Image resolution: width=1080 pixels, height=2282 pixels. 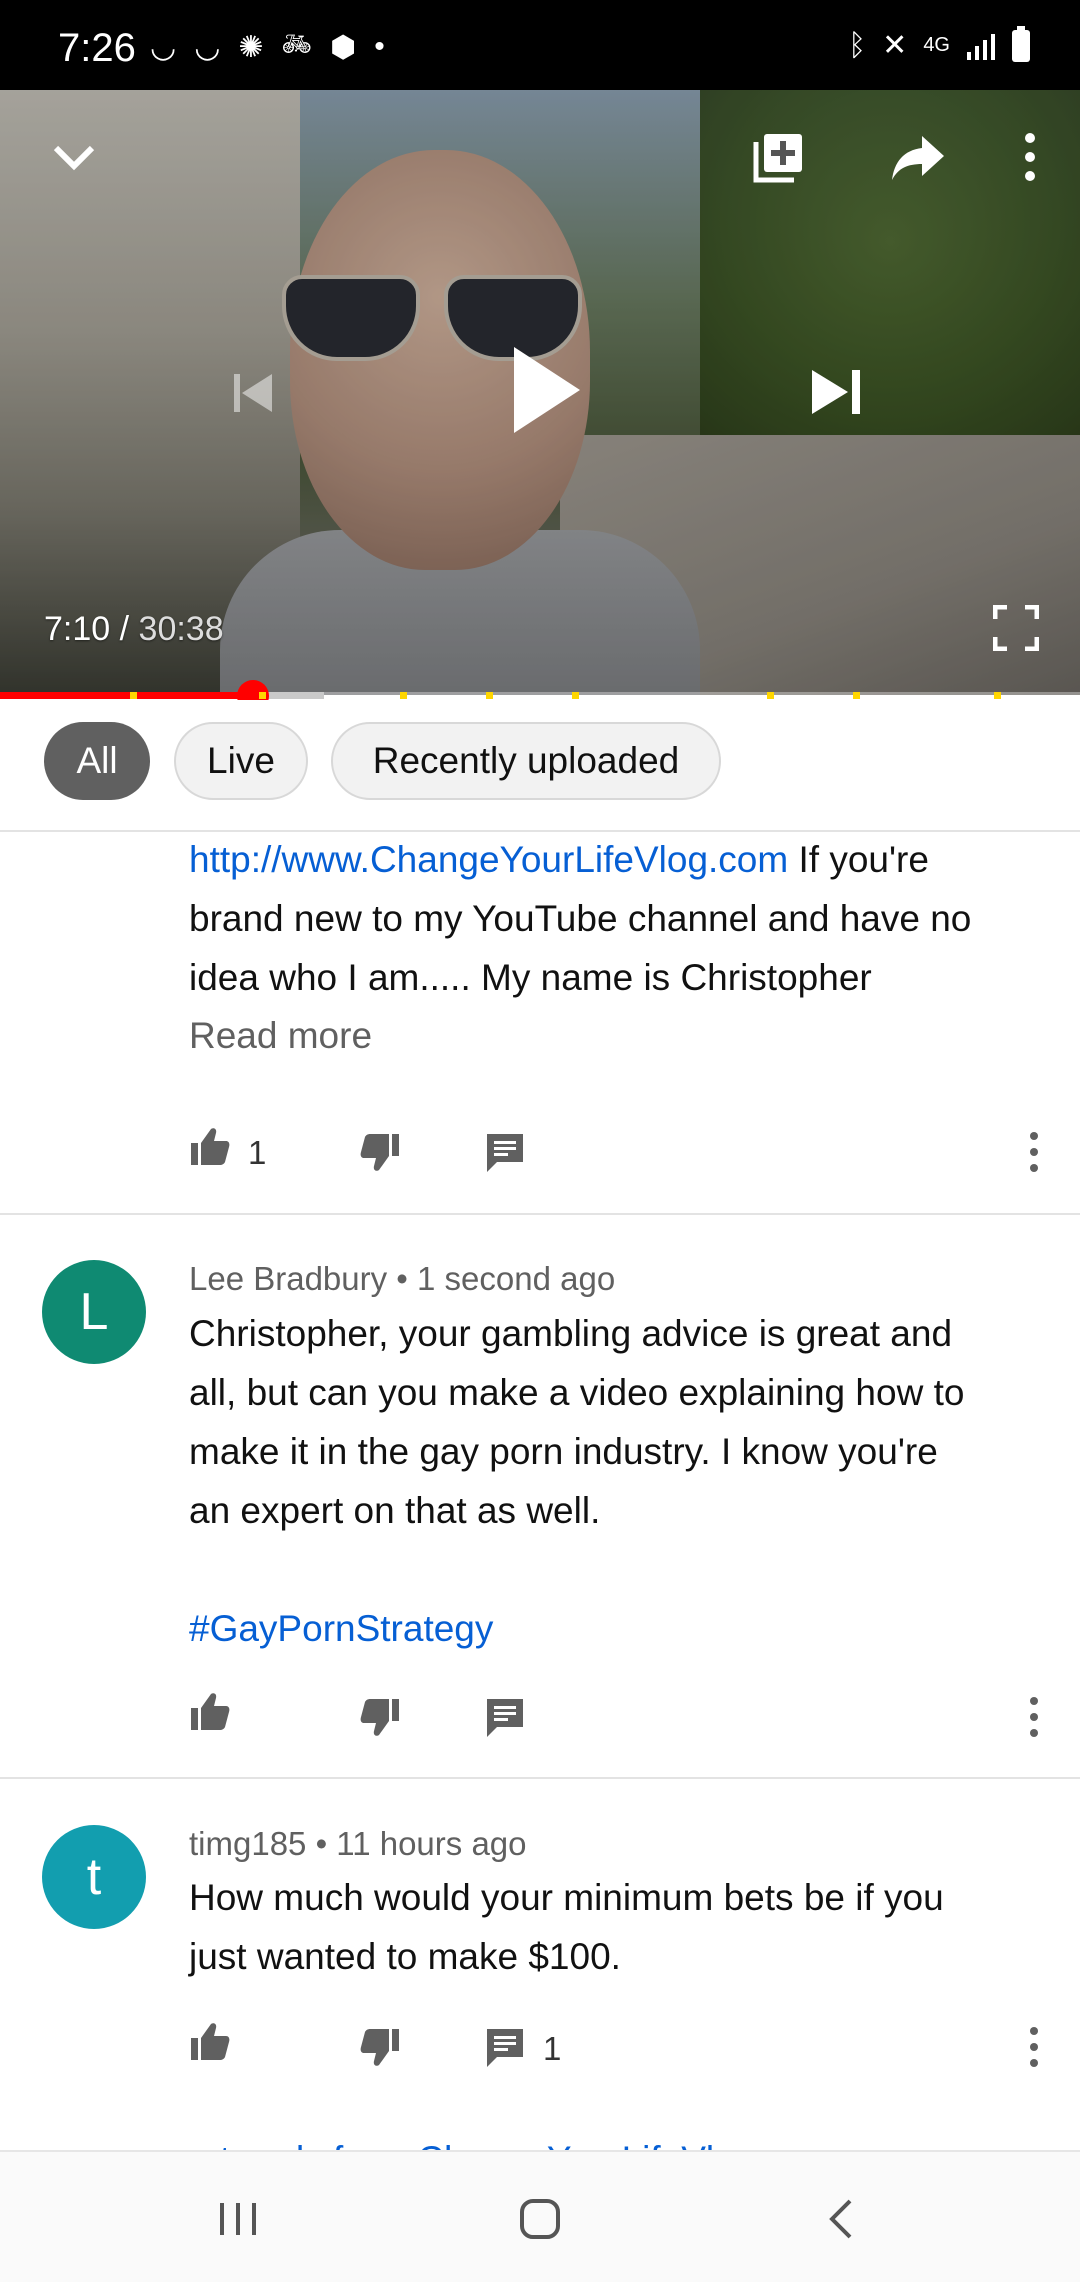 What do you see at coordinates (126, 695) in the screenshot?
I see `progress-played` at bounding box center [126, 695].